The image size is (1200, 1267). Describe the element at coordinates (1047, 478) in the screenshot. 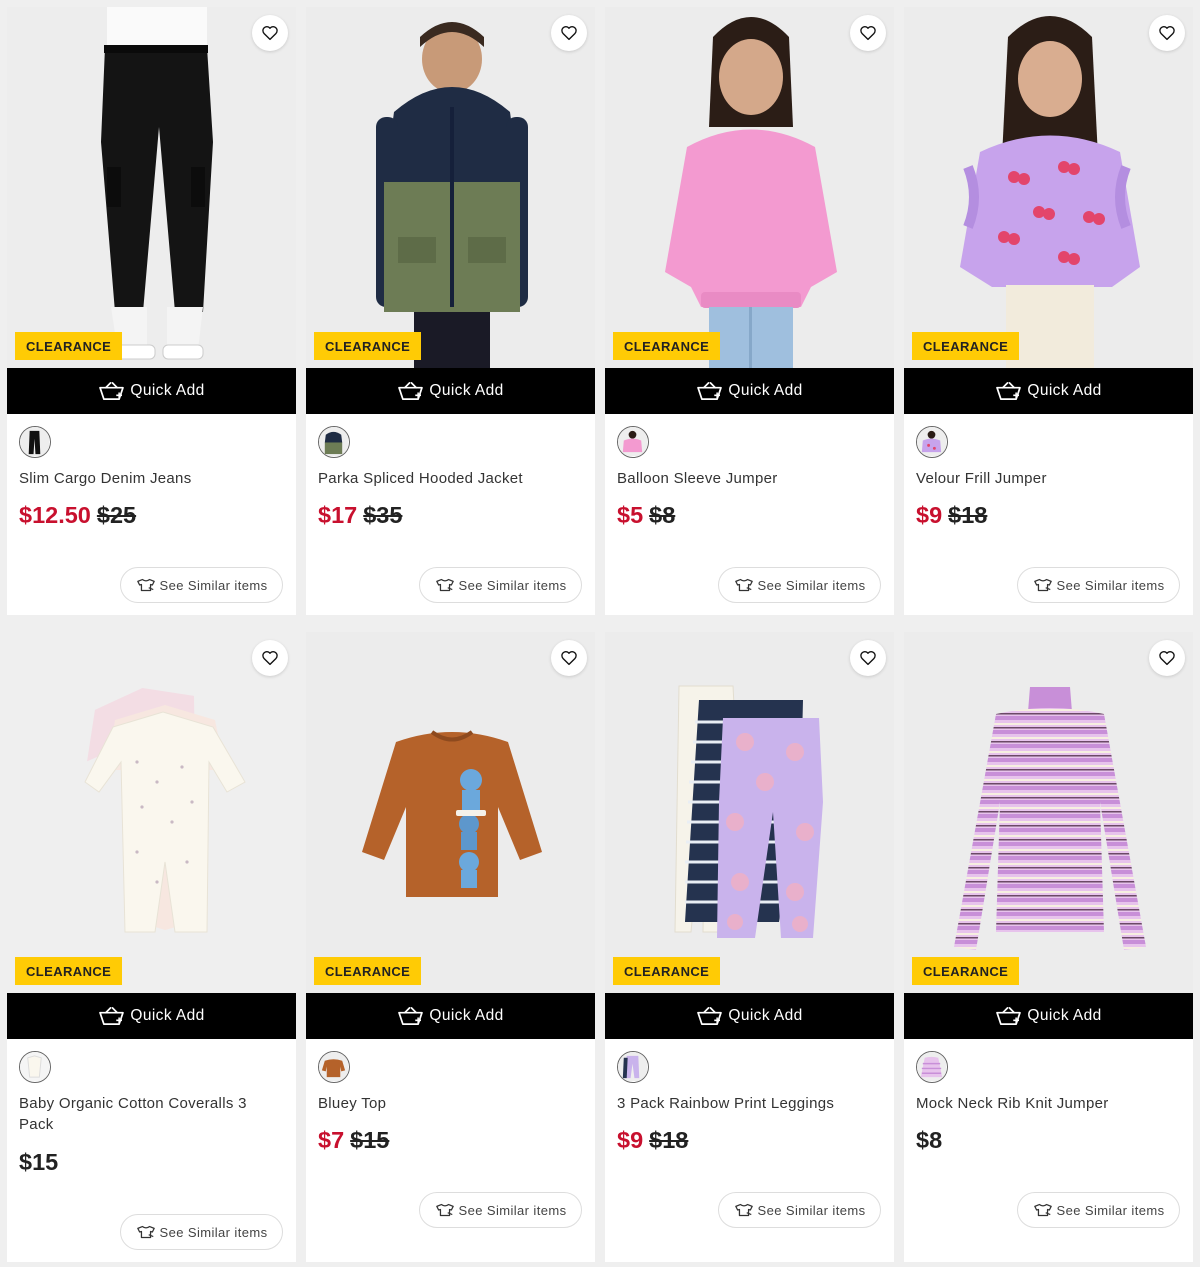

I see `product-name: Velour Frill Jumper` at that location.